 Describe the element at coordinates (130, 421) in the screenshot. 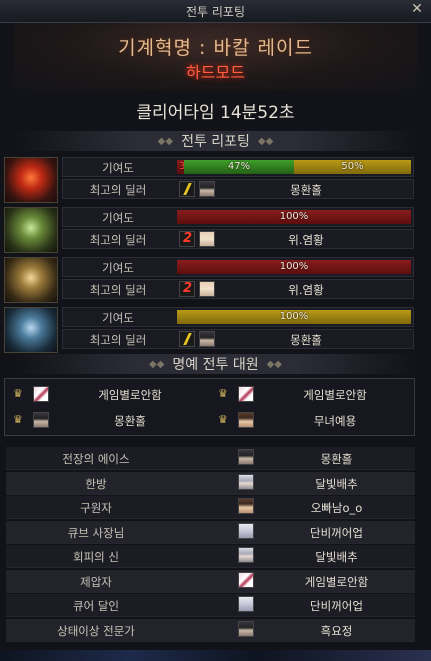

I see `honor-member-name: 몽환홀` at that location.